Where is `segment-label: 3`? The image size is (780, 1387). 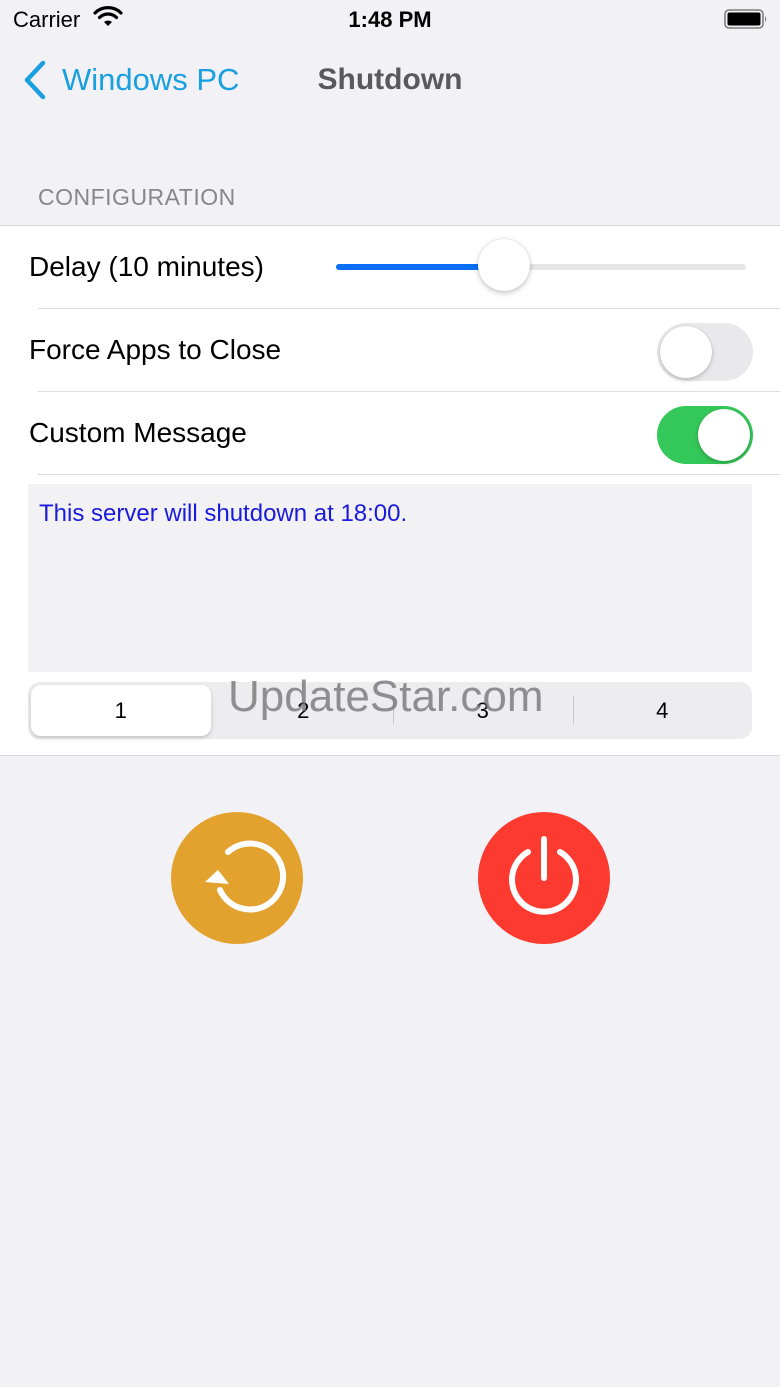
segment-label: 3 is located at coordinates (482, 710).